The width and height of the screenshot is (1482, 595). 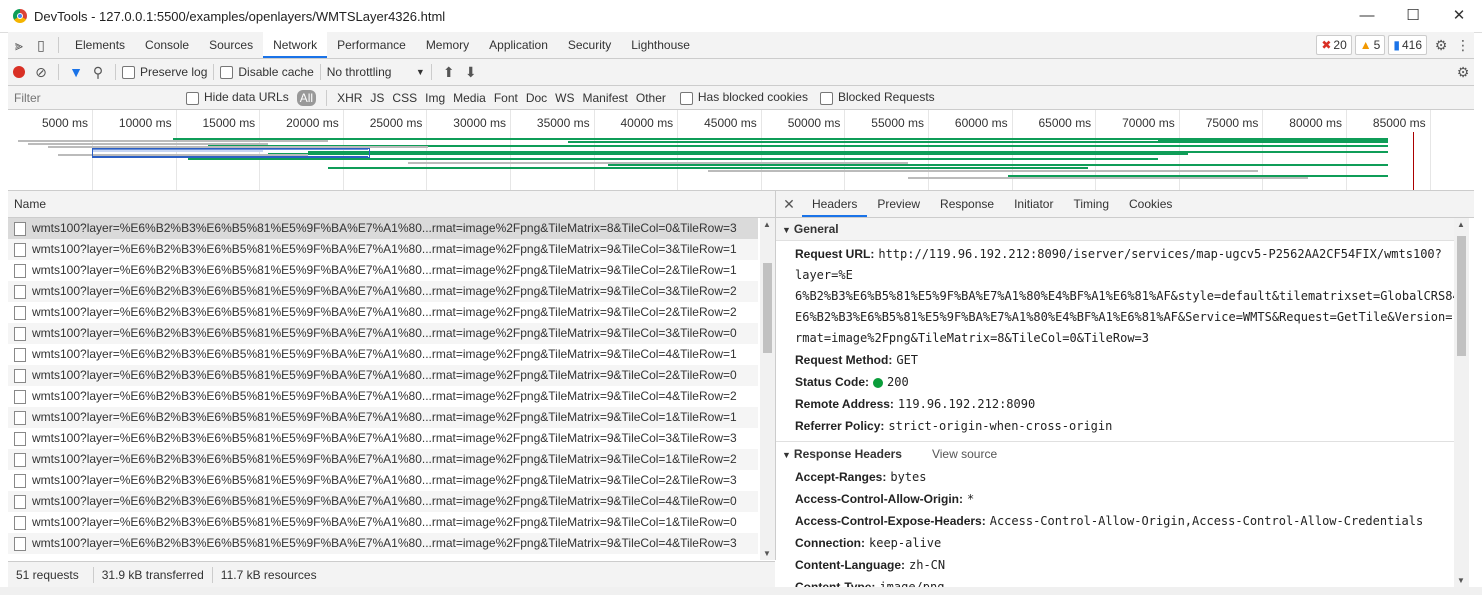 I want to click on name-column-header: Name, so click(x=391, y=204).